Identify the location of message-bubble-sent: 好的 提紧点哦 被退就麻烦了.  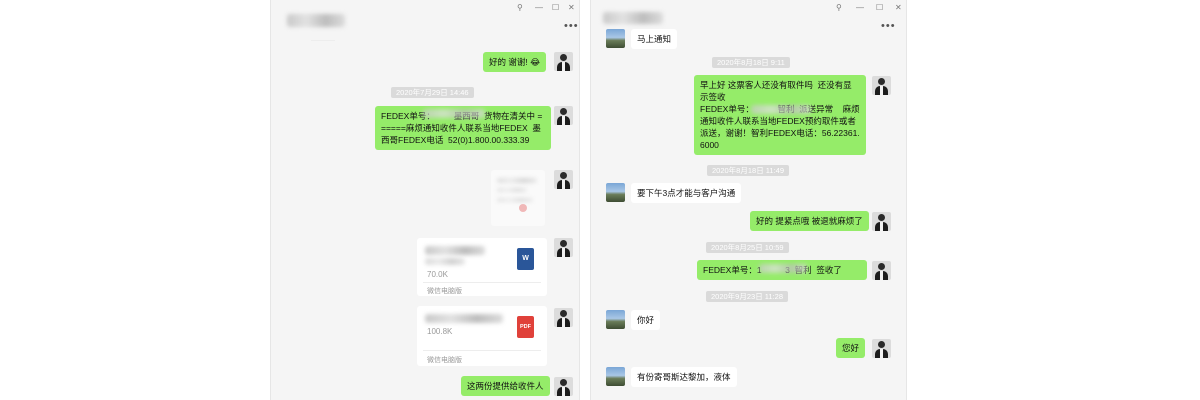
(809, 221).